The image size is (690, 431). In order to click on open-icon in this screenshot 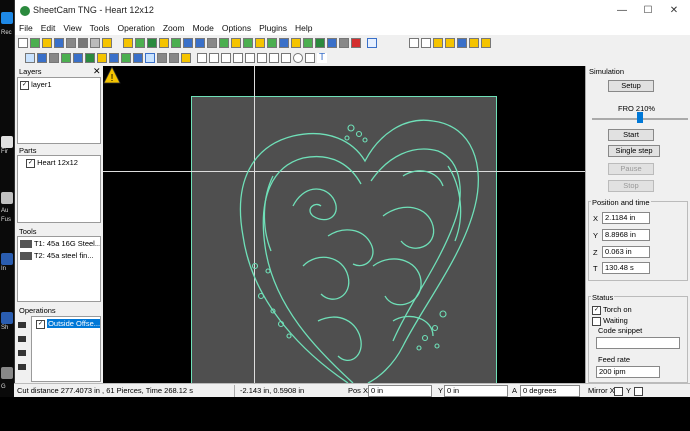, I will do `click(47, 43)`.